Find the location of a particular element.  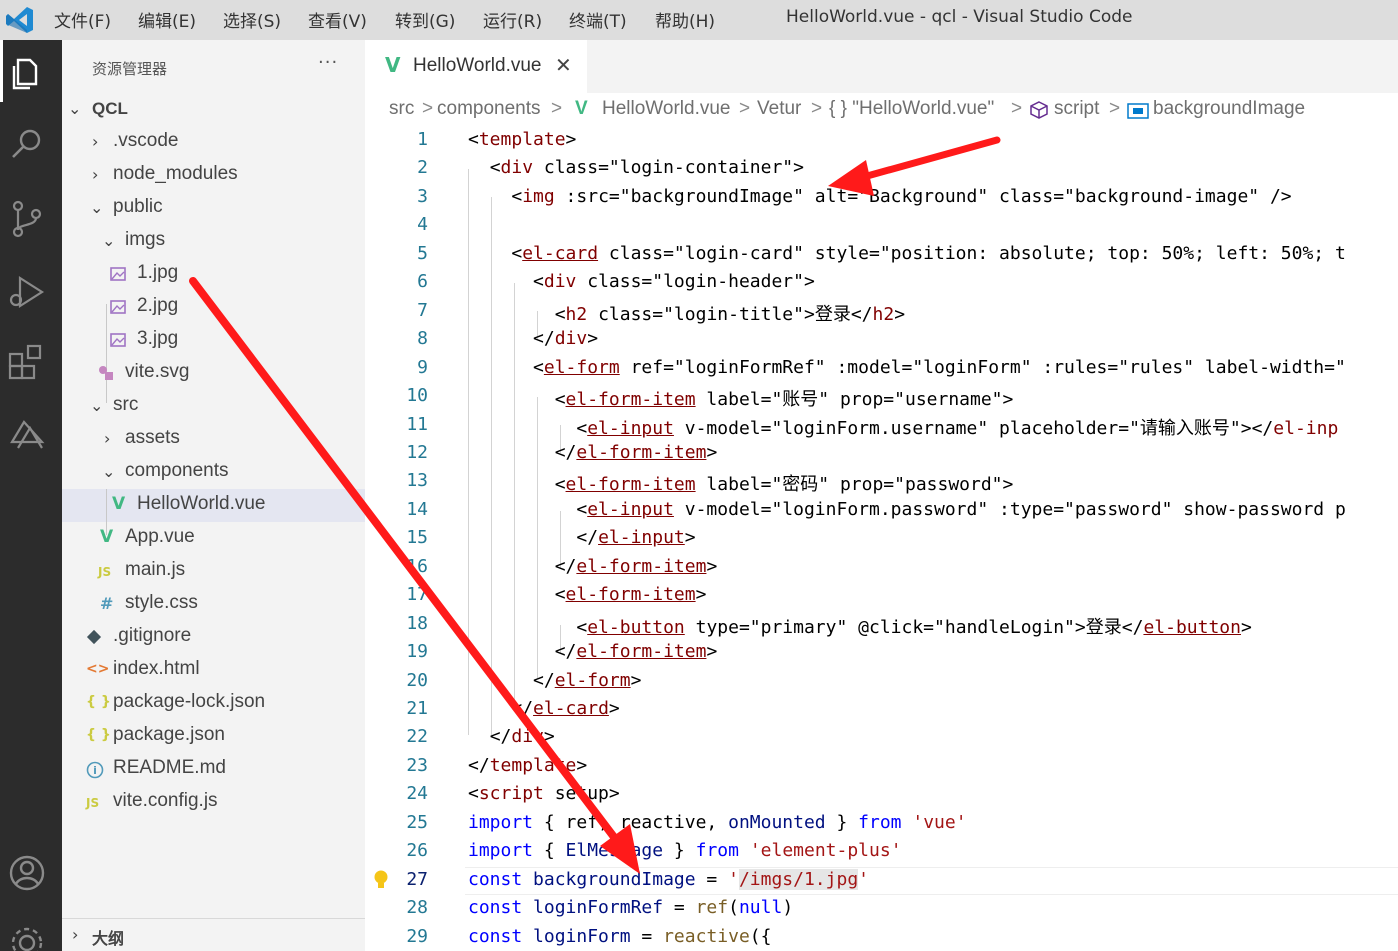

menu-file: 文件(F) is located at coordinates (82, 19).